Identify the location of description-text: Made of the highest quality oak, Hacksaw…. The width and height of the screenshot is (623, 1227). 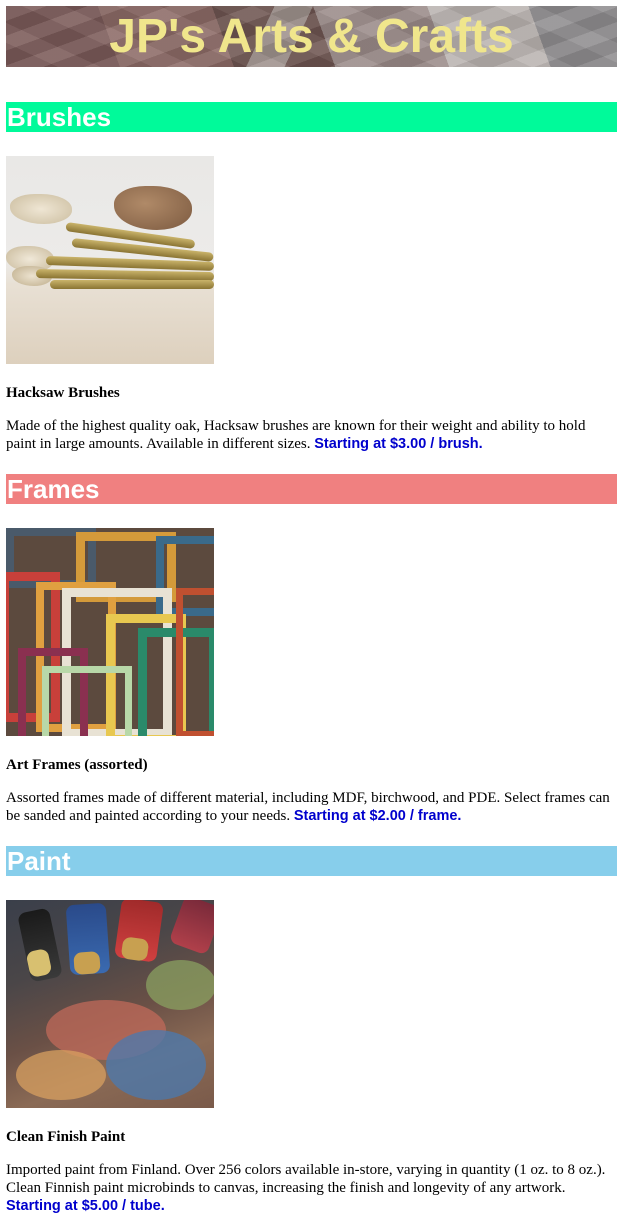
(296, 435).